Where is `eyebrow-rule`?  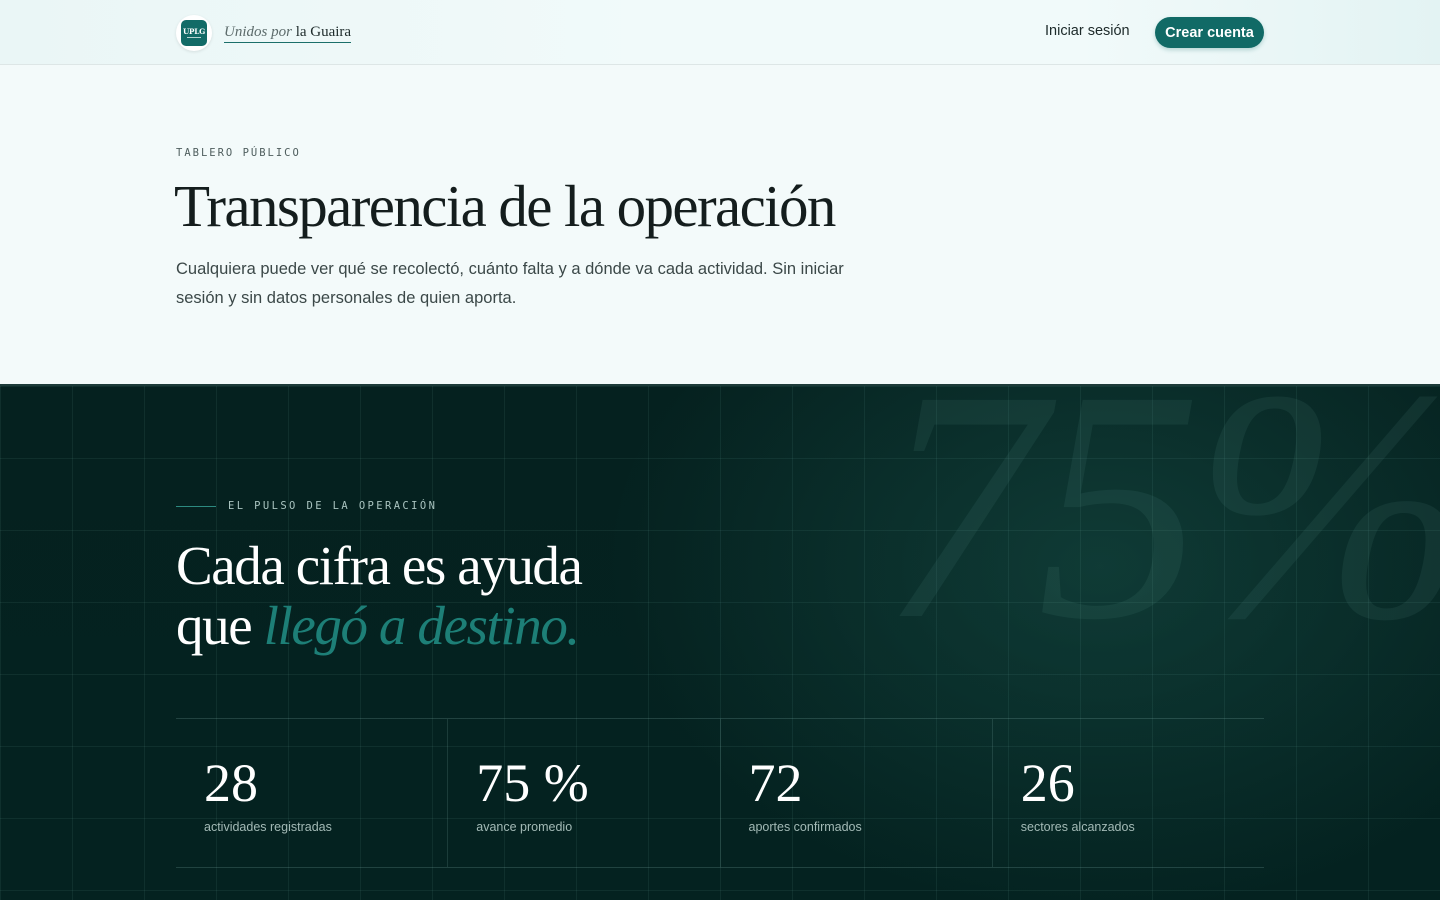
eyebrow-rule is located at coordinates (196, 506).